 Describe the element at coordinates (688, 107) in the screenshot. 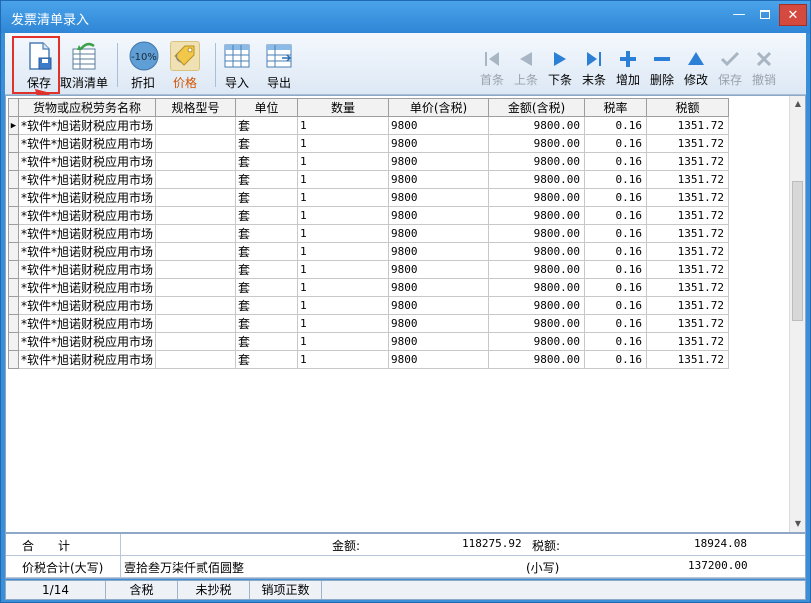

I see `column-header-tax: 税额` at that location.